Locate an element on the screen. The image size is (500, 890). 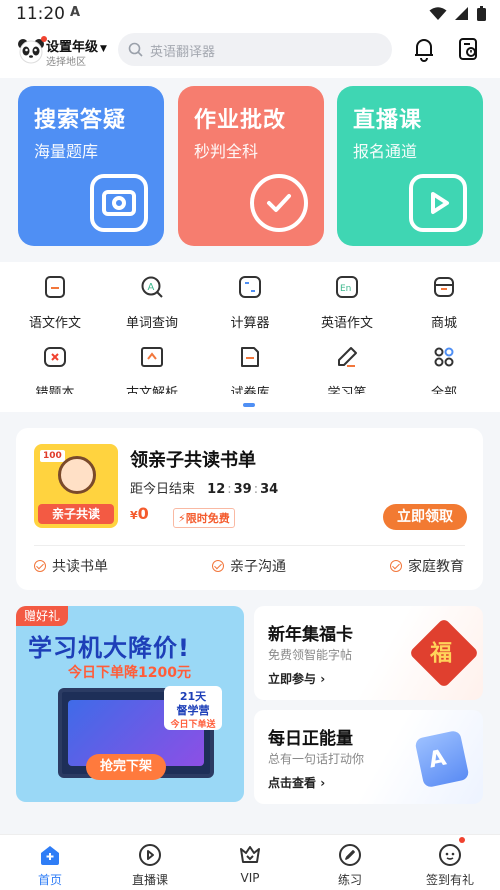
tab-home: 首页 is located at coordinates (50, 865).